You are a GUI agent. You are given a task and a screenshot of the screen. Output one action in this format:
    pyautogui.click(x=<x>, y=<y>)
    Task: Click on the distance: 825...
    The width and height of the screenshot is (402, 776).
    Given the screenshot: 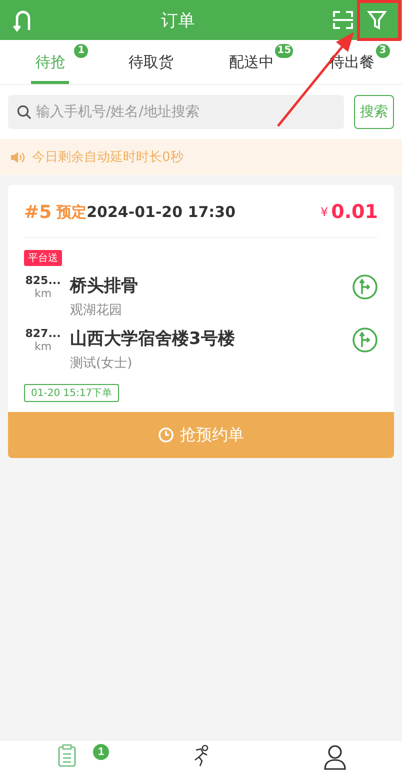 What is the action you would take?
    pyautogui.click(x=43, y=280)
    